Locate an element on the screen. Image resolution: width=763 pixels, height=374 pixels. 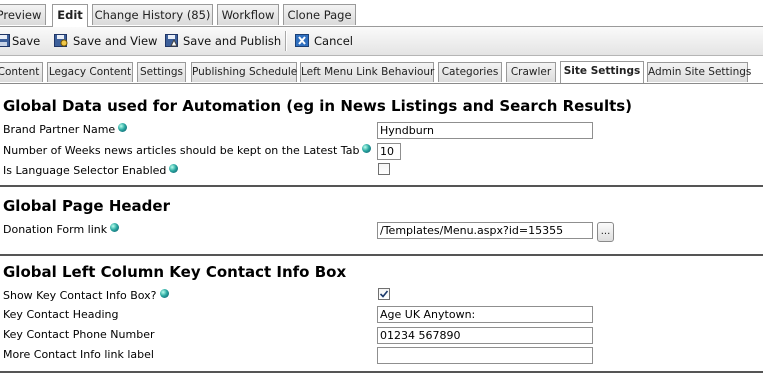
show-contact-box-checkbox is located at coordinates (384, 294).